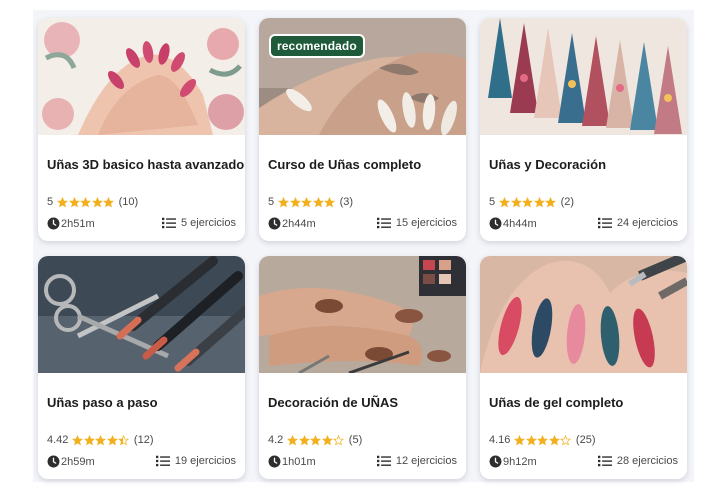  Describe the element at coordinates (362, 463) in the screenshot. I see `course-meta: 1h01m 12 ejercicios` at that location.